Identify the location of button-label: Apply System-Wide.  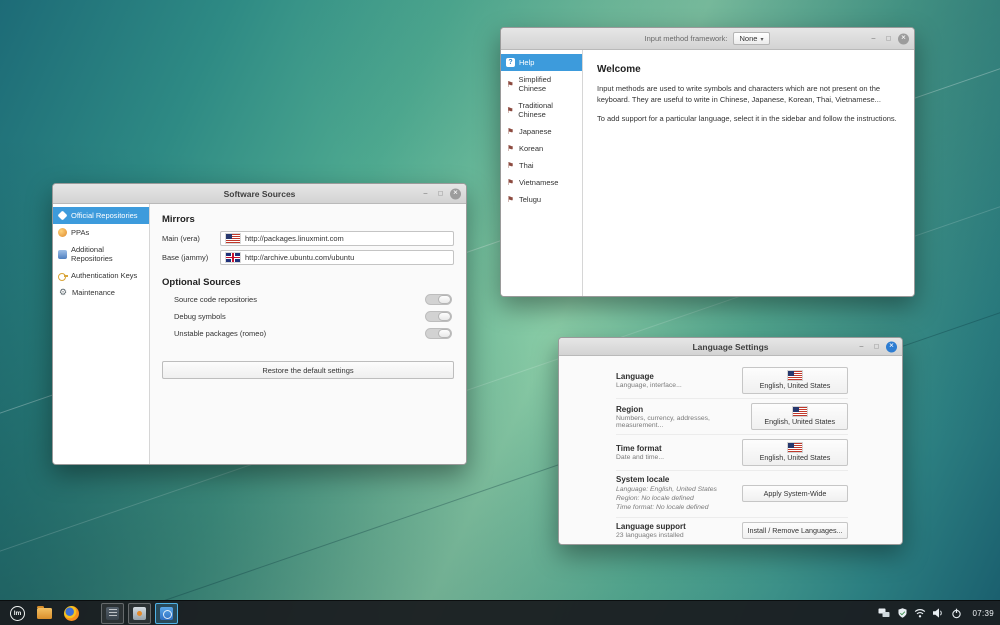
(795, 494).